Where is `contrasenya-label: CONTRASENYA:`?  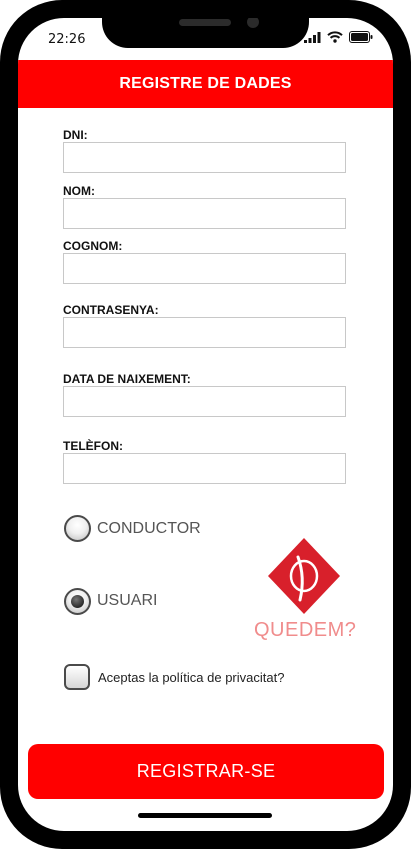
contrasenya-label: CONTRASENYA: is located at coordinates (111, 310).